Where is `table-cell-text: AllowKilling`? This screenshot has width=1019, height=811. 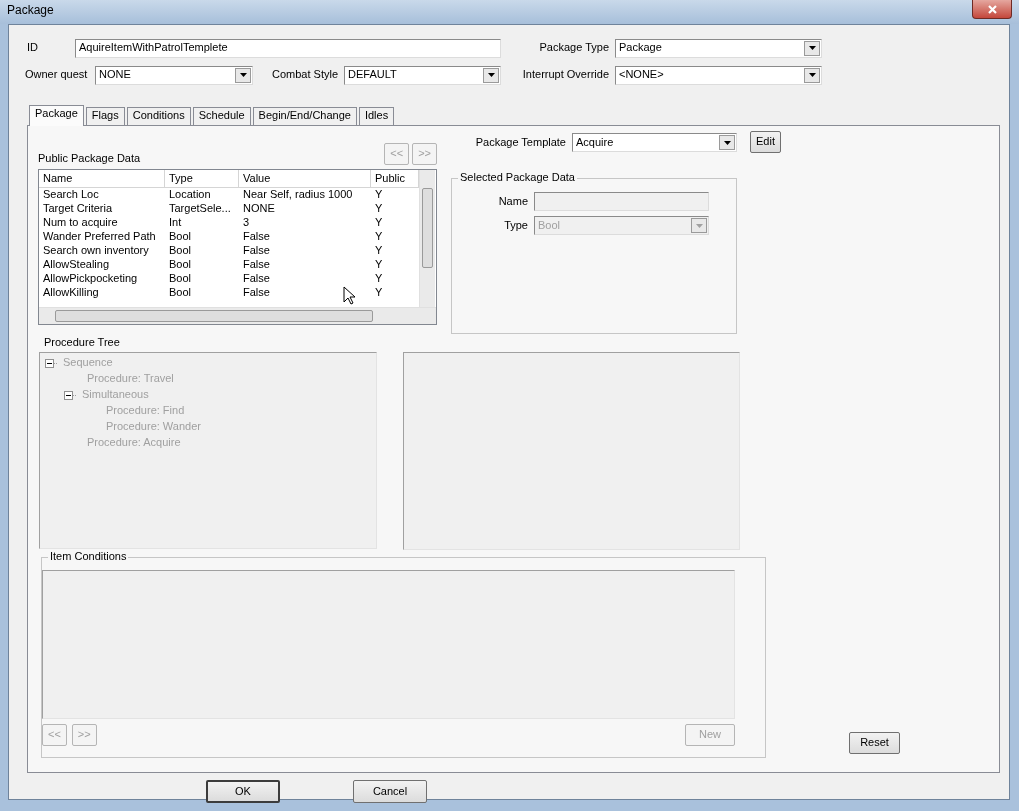 table-cell-text: AllowKilling is located at coordinates (71, 293).